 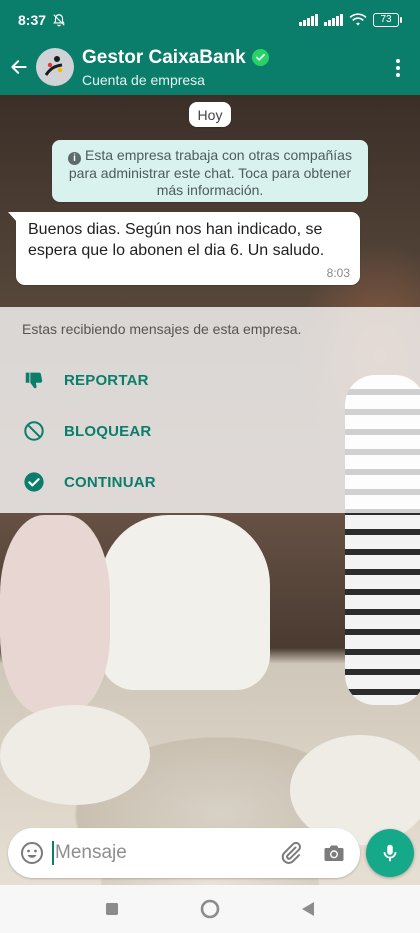 I want to click on battery-level: 73, so click(x=386, y=20).